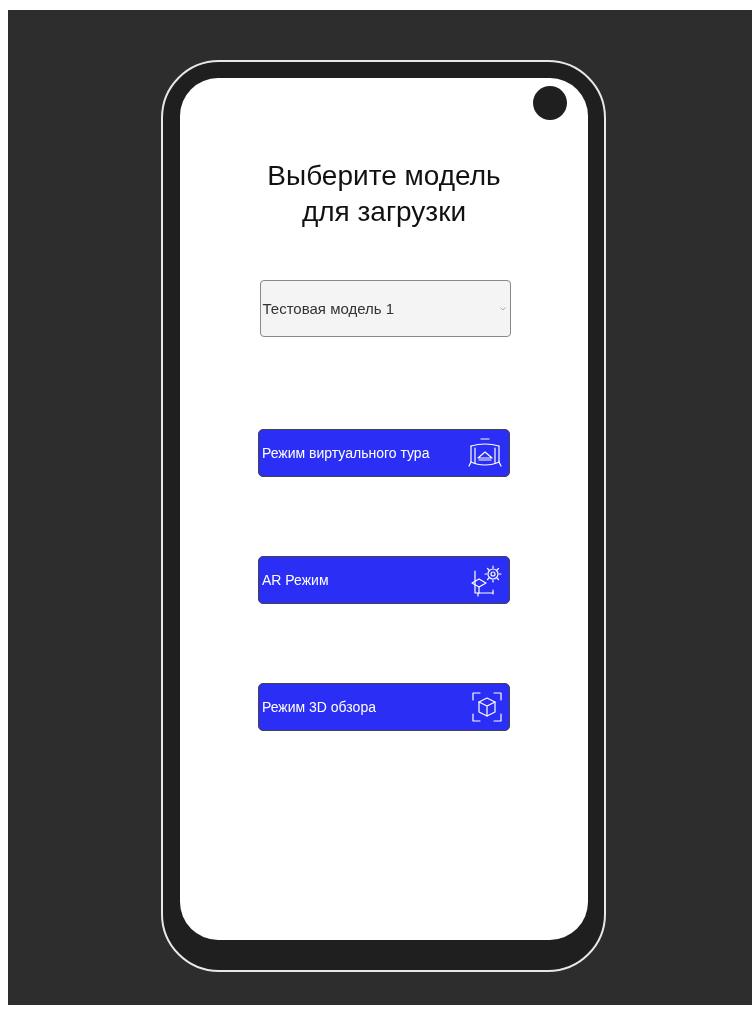 This screenshot has height=1012, width=752. What do you see at coordinates (487, 707) in the screenshot?
I see `cube-scan-icon` at bounding box center [487, 707].